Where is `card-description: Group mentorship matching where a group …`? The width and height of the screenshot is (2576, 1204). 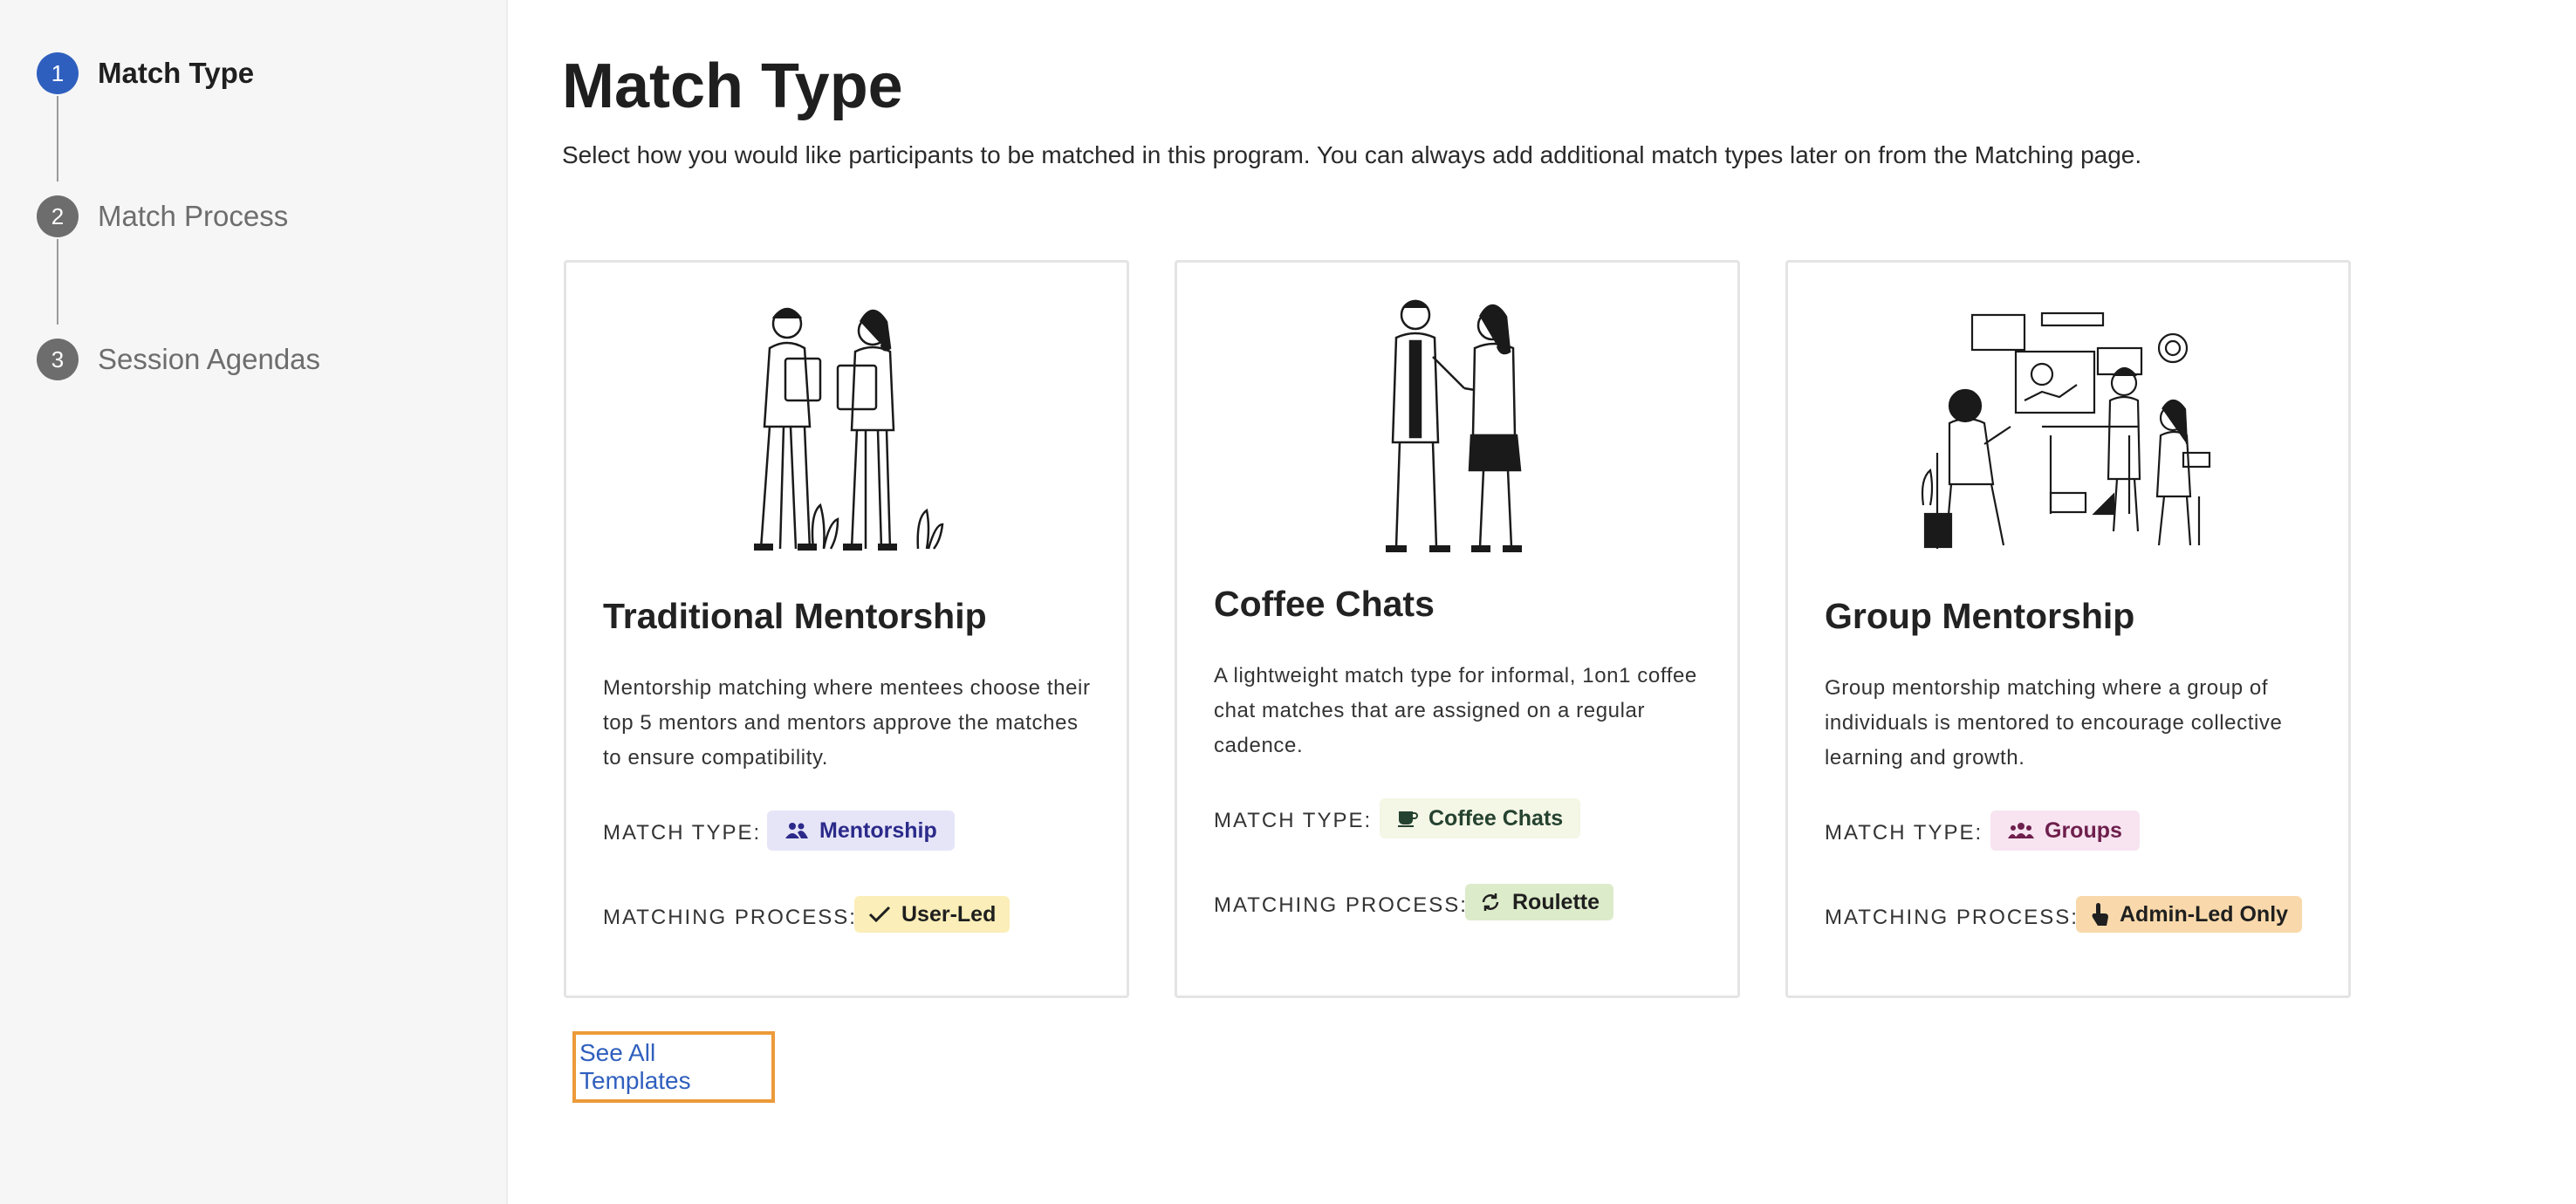
card-description: Group mentorship matching where a group … is located at coordinates (2054, 723).